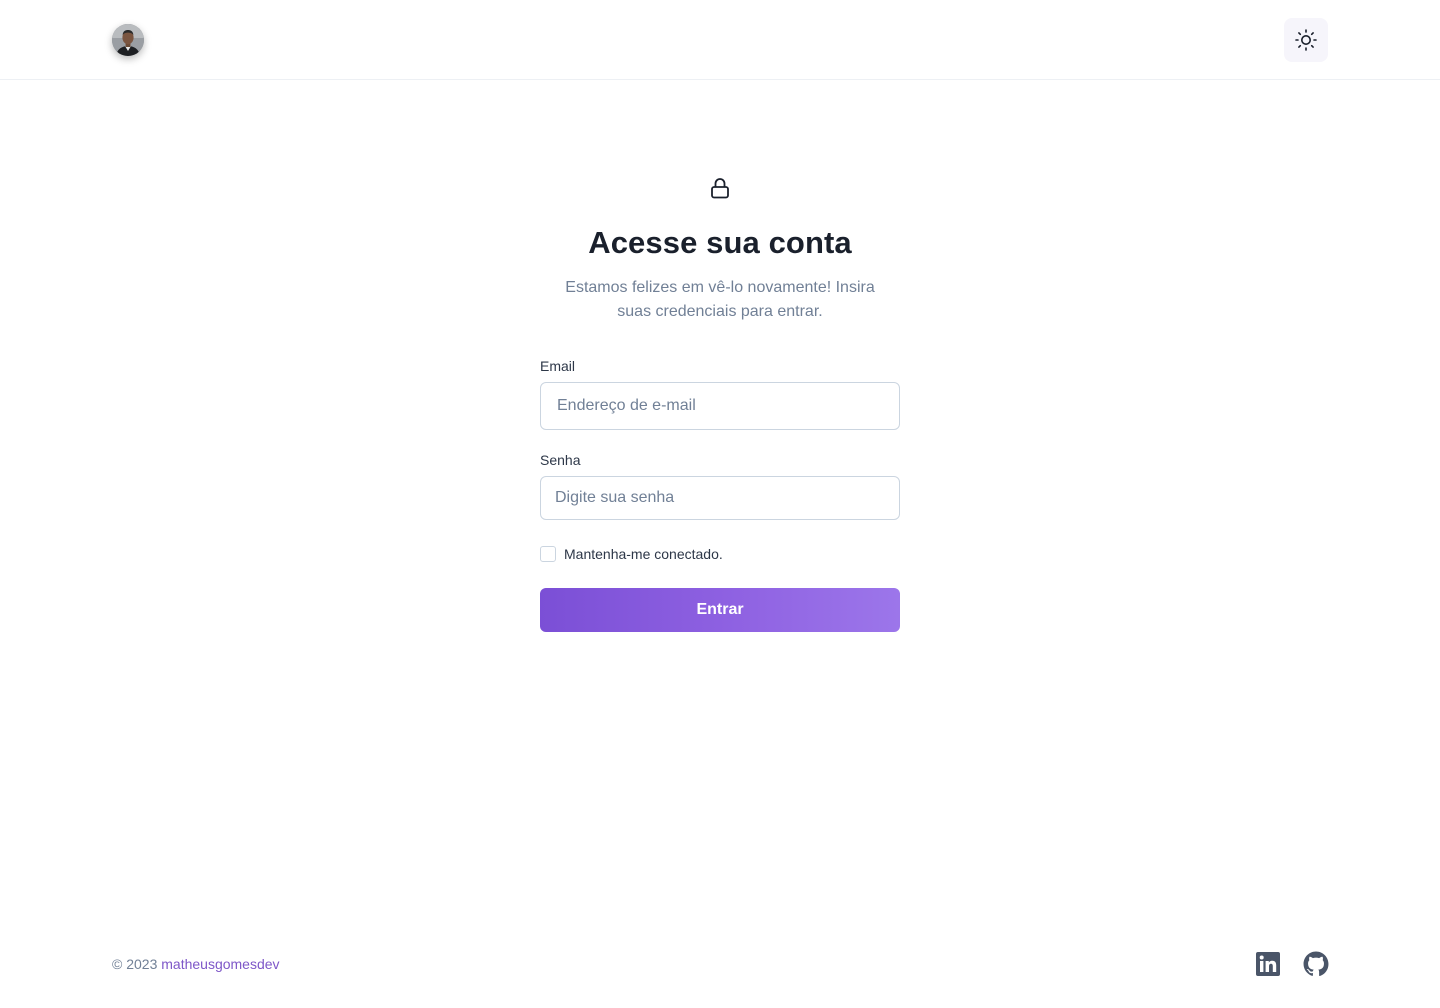 The image size is (1440, 1008). What do you see at coordinates (135, 964) in the screenshot?
I see `copyright-text: © 2023` at bounding box center [135, 964].